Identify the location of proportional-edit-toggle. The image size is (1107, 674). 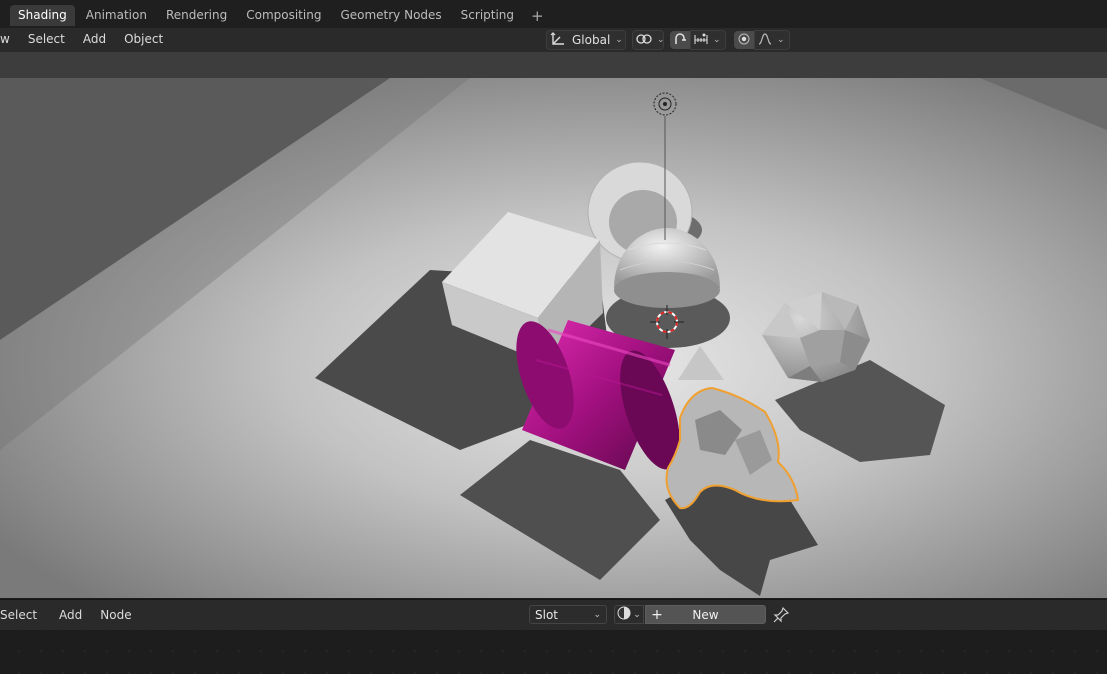
(744, 40).